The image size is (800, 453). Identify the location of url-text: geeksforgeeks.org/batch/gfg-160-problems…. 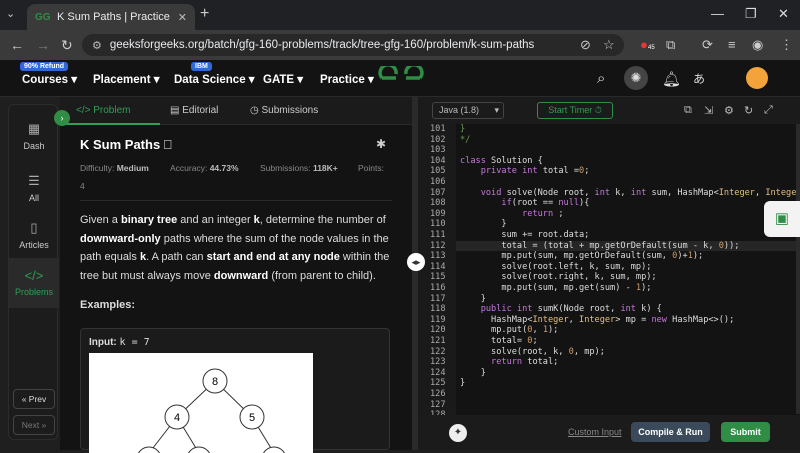
(322, 45).